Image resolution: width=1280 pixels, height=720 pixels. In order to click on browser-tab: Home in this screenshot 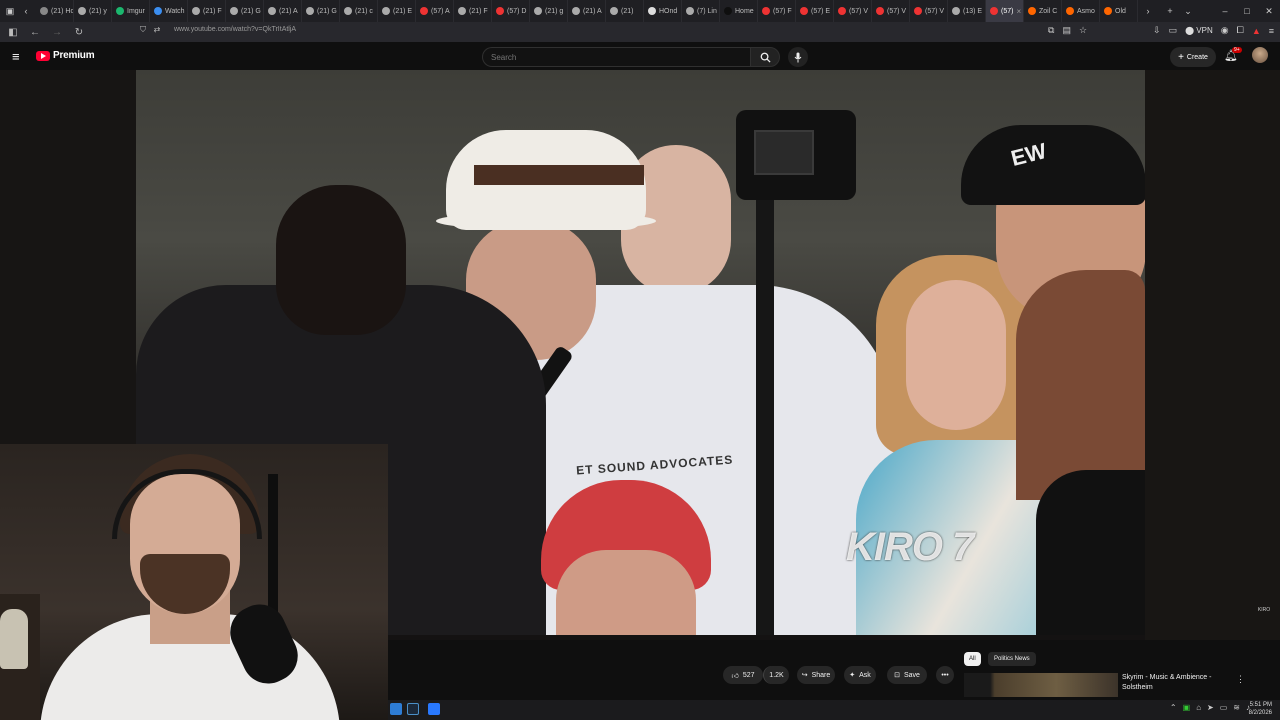, I will do `click(739, 11)`.